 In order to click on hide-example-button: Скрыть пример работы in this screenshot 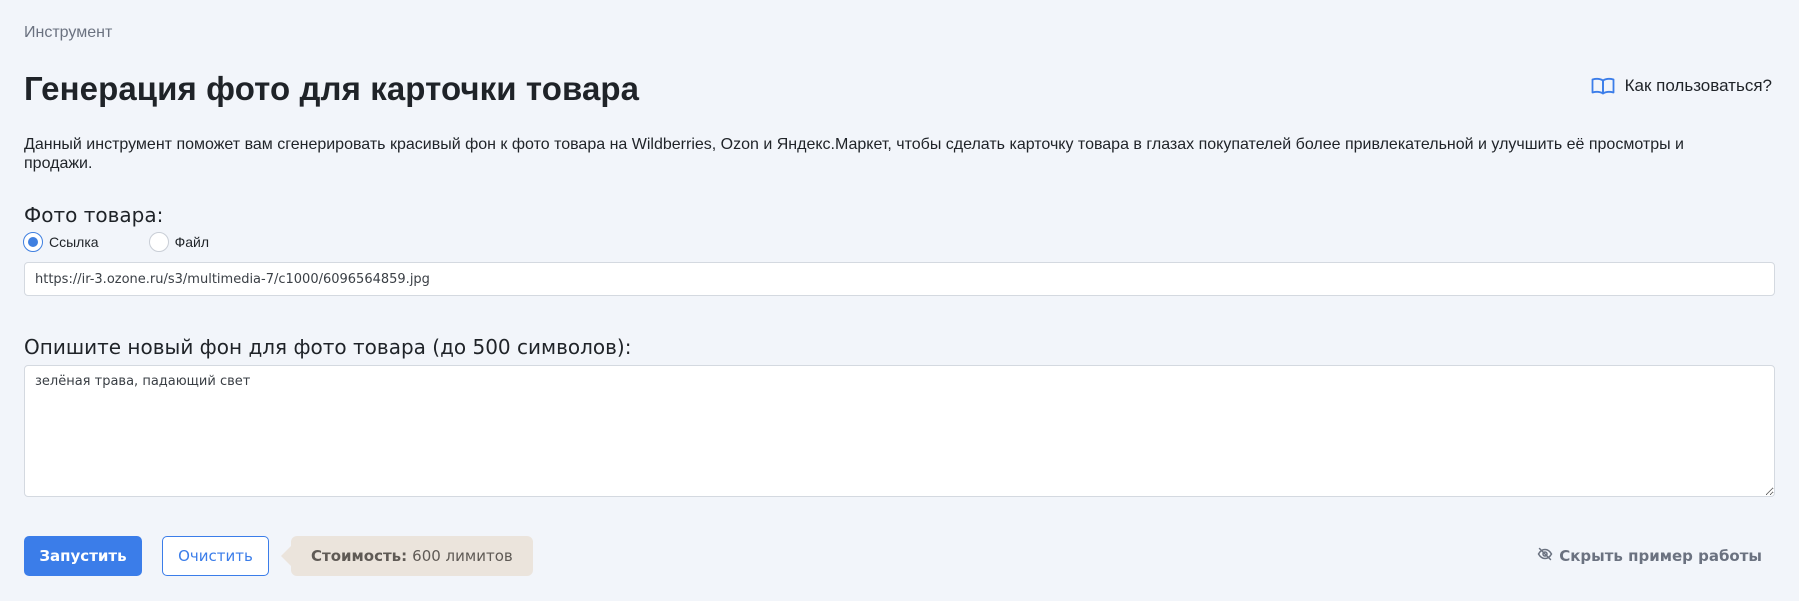, I will do `click(1649, 556)`.